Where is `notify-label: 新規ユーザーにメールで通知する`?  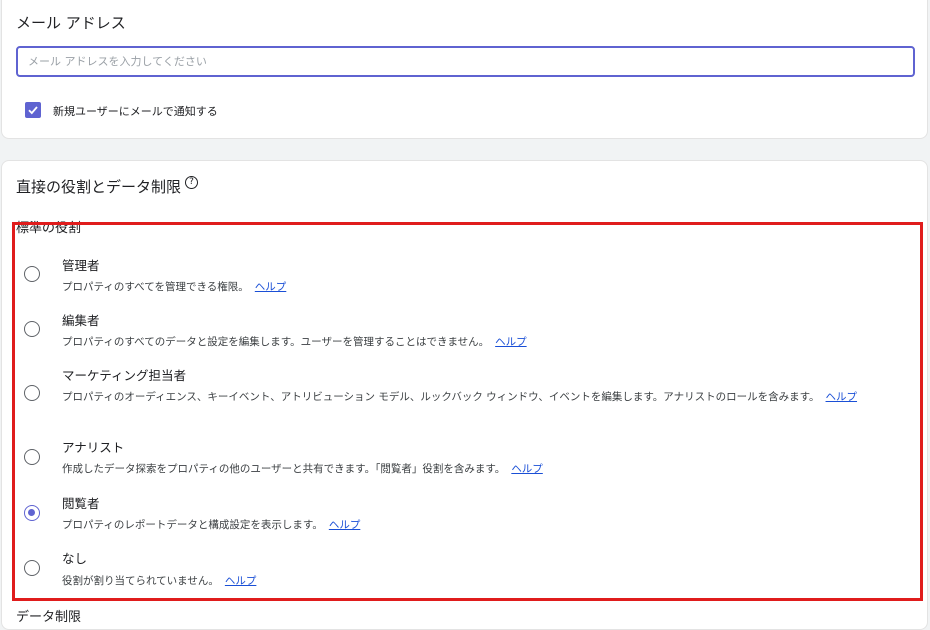
notify-label: 新規ユーザーにメールで通知する is located at coordinates (135, 111).